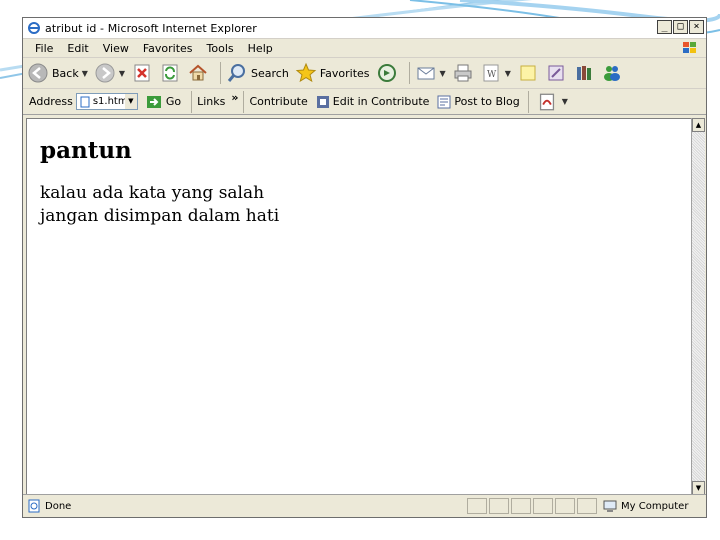 The image size is (720, 540). I want to click on messenger-icon, so click(611, 73).